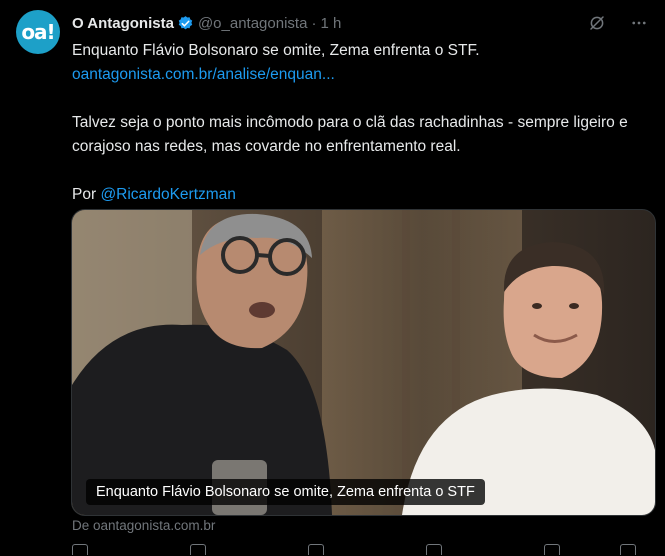  I want to click on repost-icon, so click(198, 549).